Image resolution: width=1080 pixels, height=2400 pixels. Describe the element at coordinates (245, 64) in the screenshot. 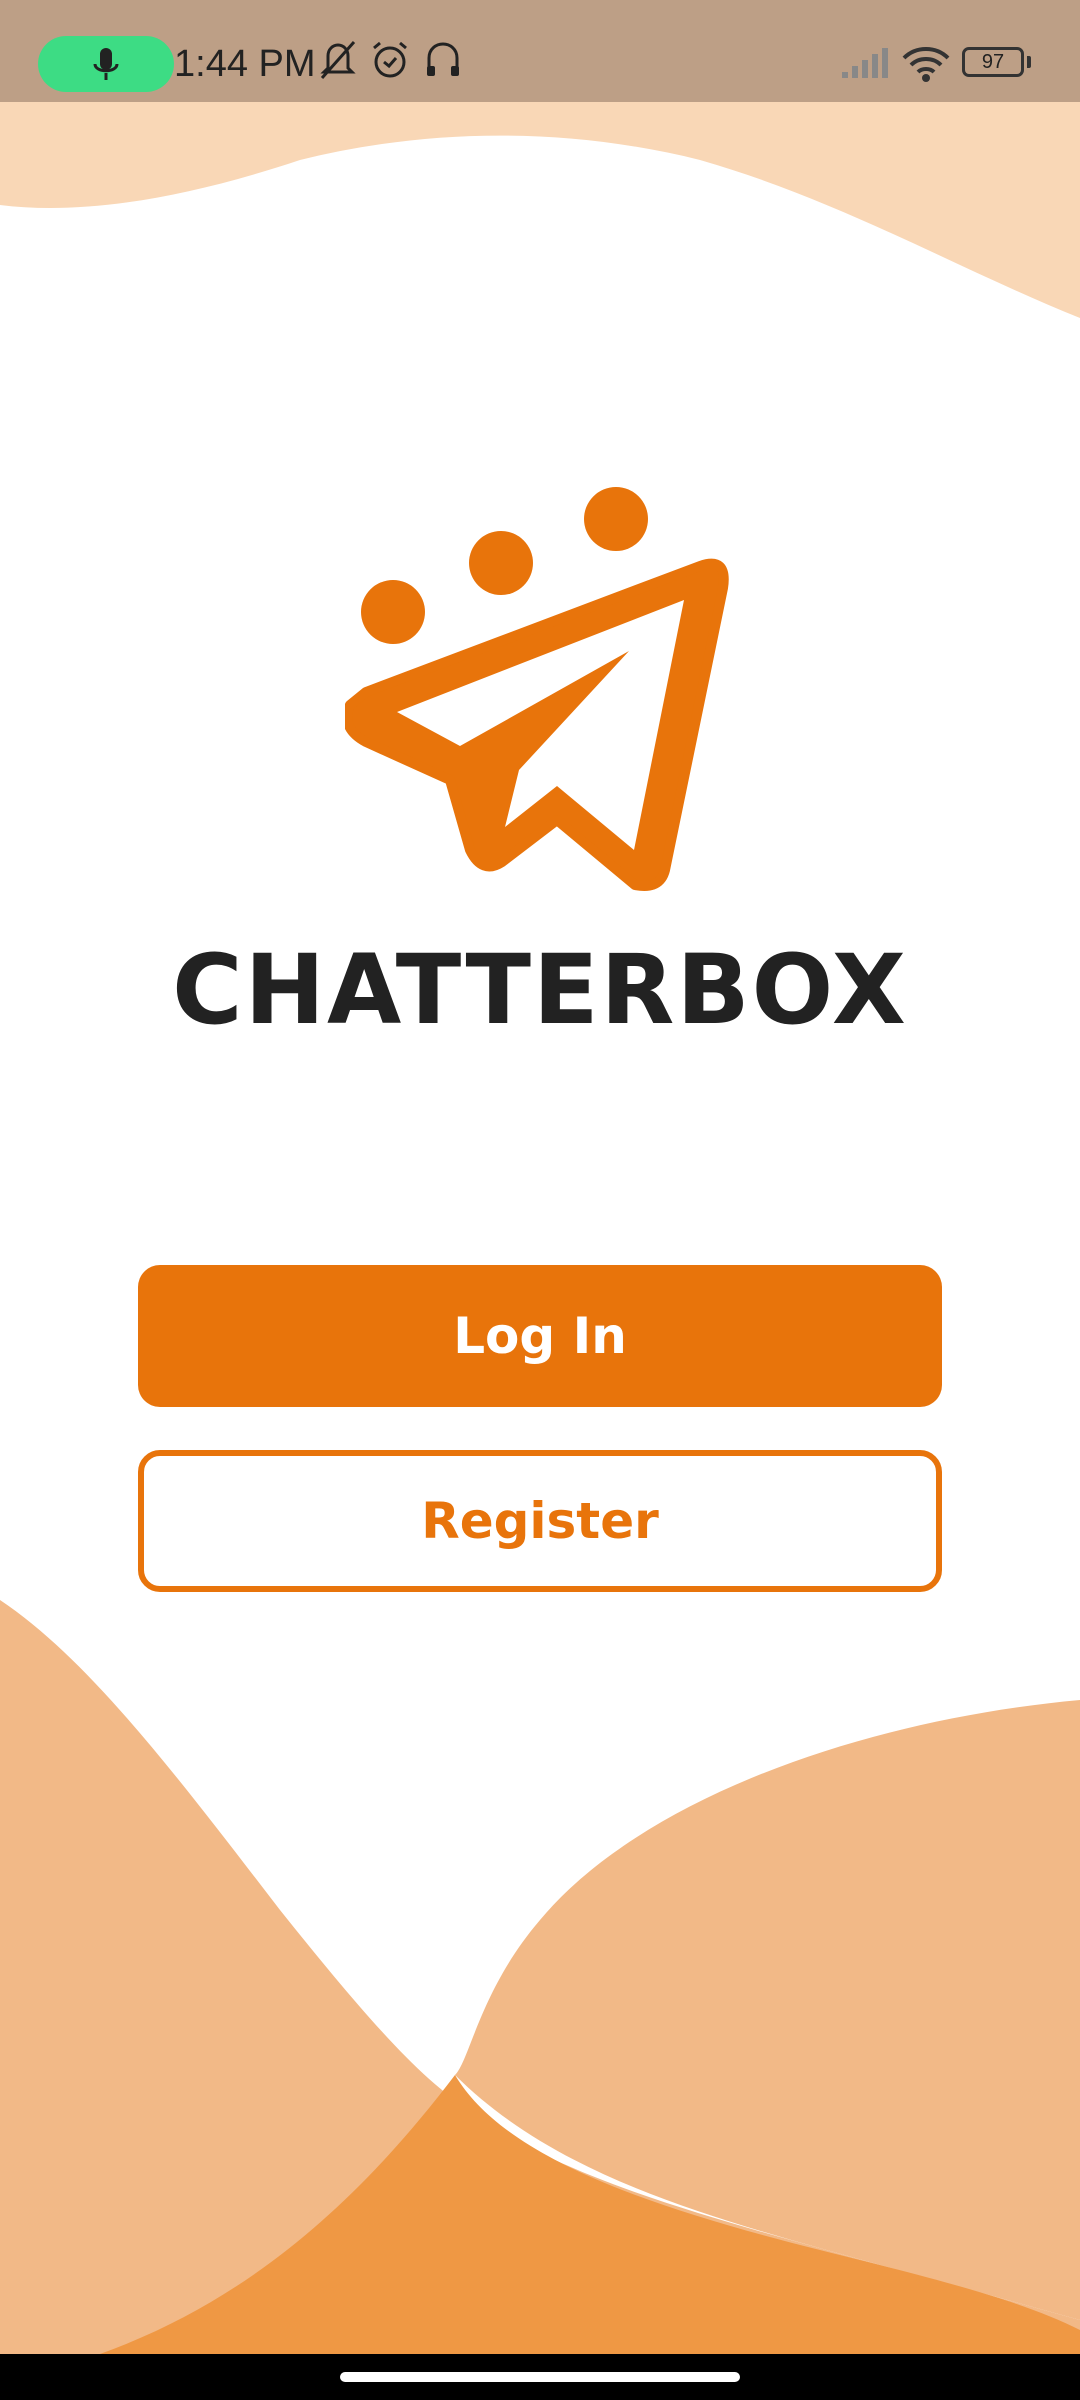

I see `status-time: 1:44 PM` at that location.